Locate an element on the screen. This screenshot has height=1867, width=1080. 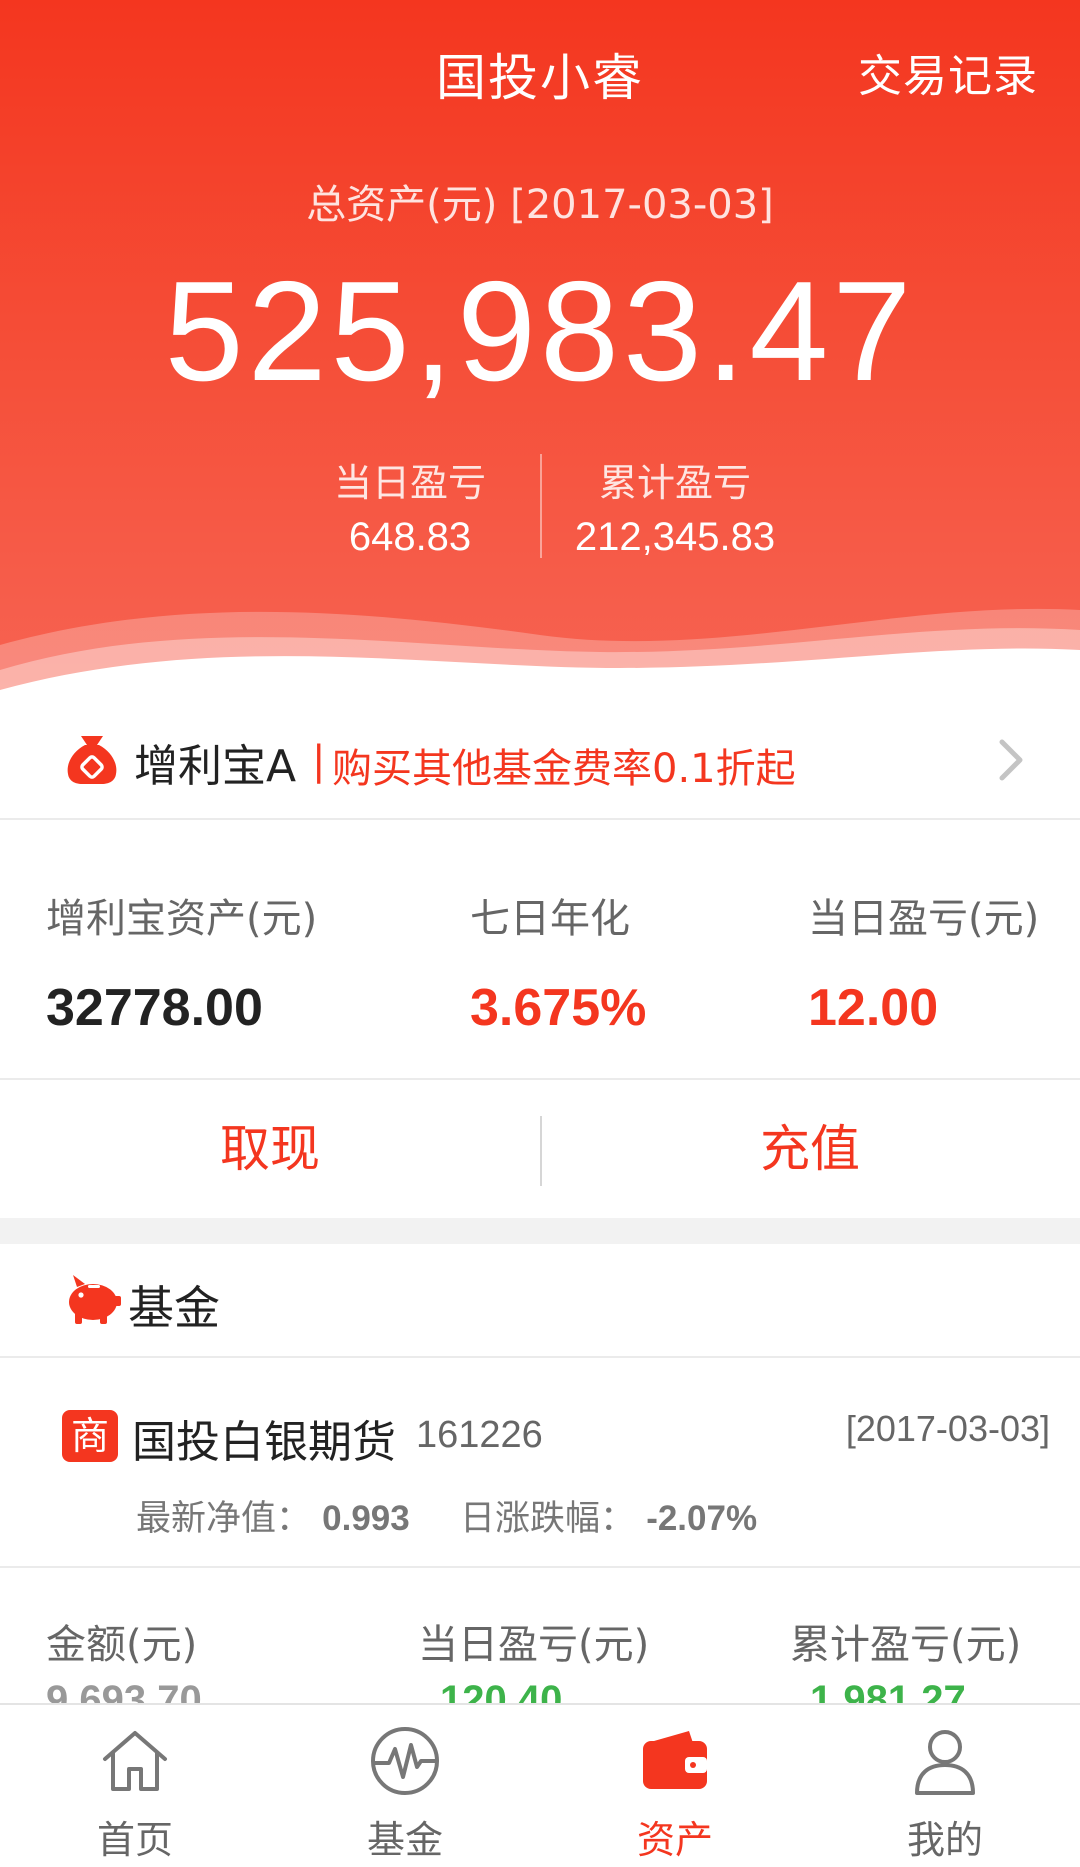
tab-funds: 基金 is located at coordinates (405, 1786).